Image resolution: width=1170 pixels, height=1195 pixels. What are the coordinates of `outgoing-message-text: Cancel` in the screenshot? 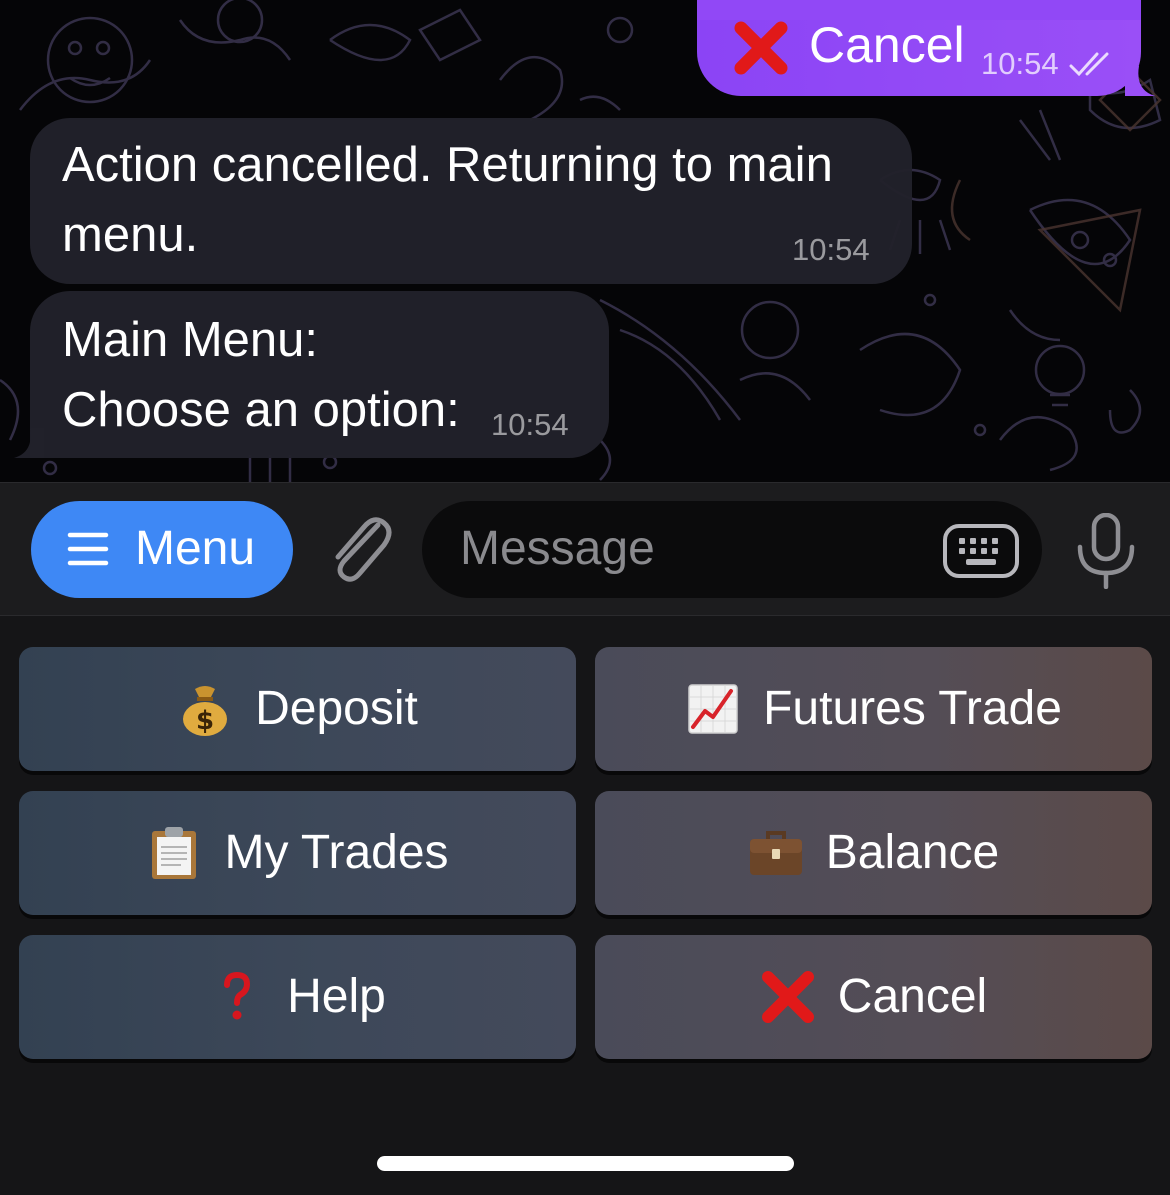 It's located at (887, 45).